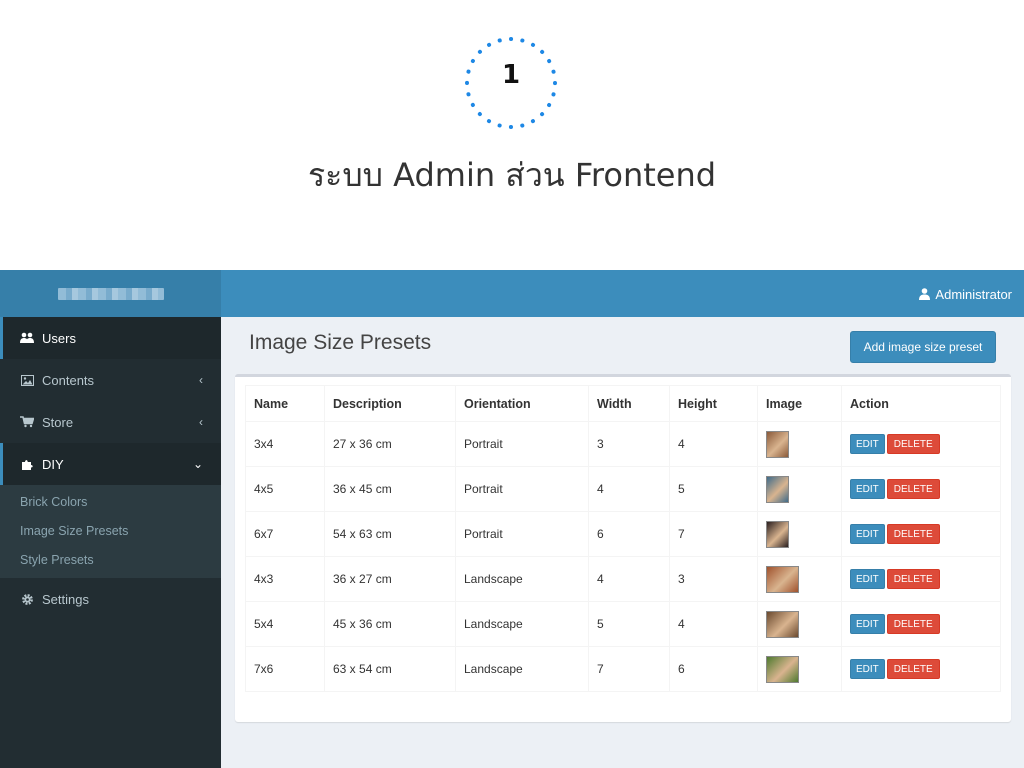  What do you see at coordinates (27, 464) in the screenshot?
I see `puzzle-icon` at bounding box center [27, 464].